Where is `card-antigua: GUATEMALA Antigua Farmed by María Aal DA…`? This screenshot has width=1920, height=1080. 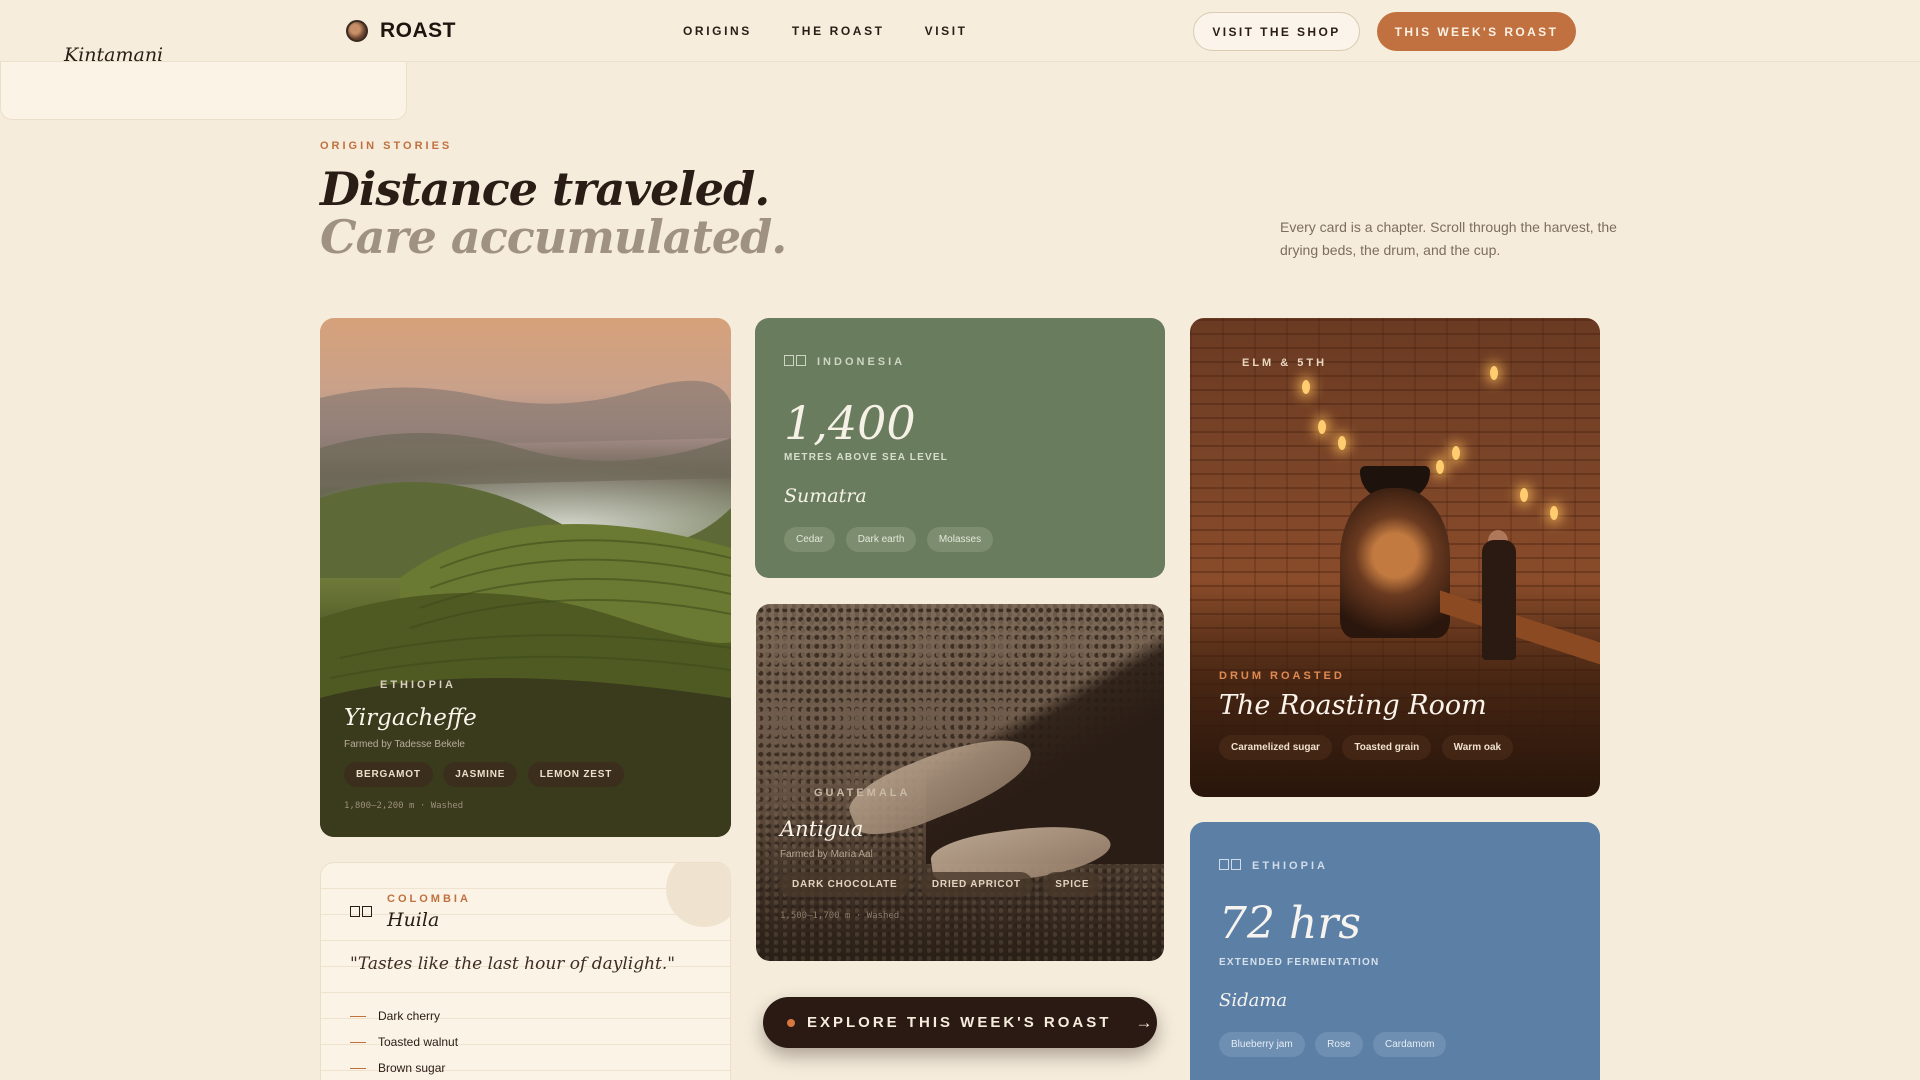
card-antigua: GUATEMALA Antigua Farmed by María Aal DA… is located at coordinates (960, 782).